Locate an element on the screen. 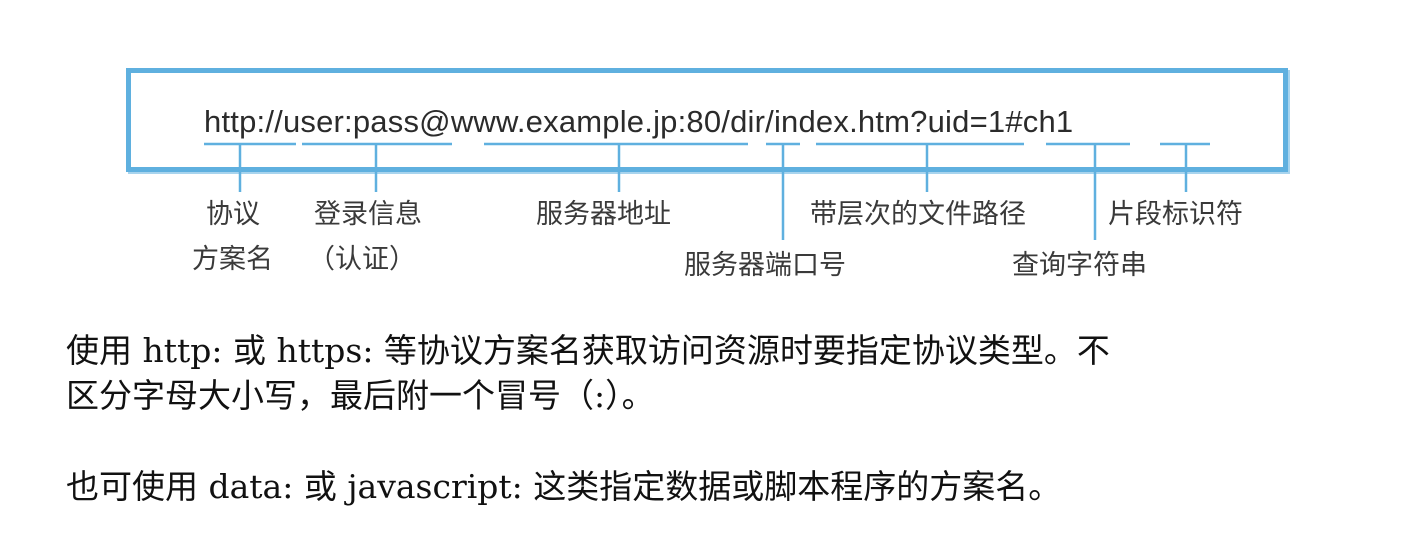  explanation-line-1: 使用 http: 或 https: 等协议方案名获取访问资源时要指定协议类型。不 is located at coordinates (588, 350).